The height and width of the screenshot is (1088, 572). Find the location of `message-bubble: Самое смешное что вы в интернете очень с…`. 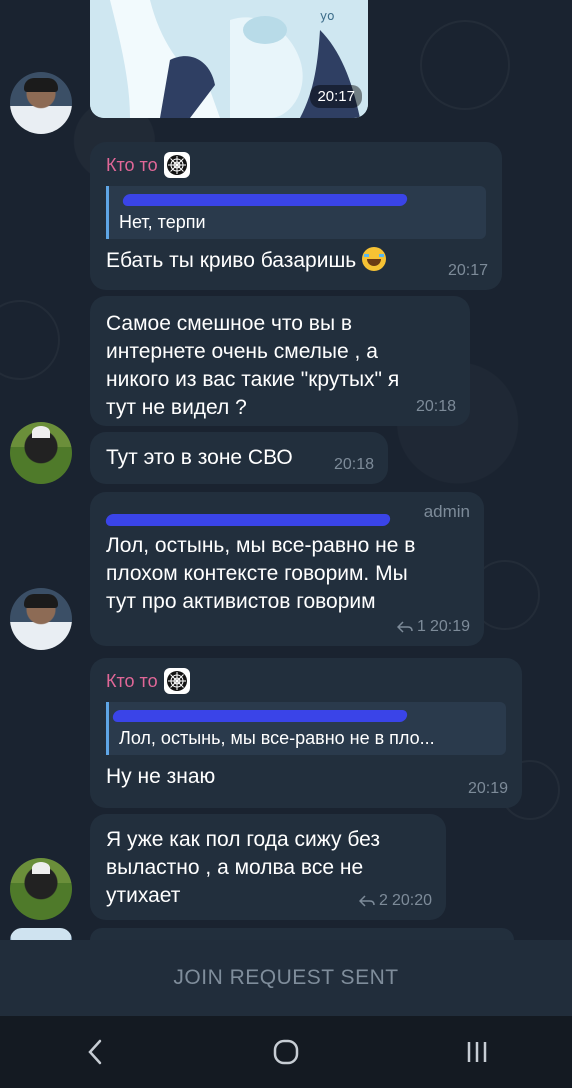

message-bubble: Самое смешное что вы в интернете очень с… is located at coordinates (280, 361).